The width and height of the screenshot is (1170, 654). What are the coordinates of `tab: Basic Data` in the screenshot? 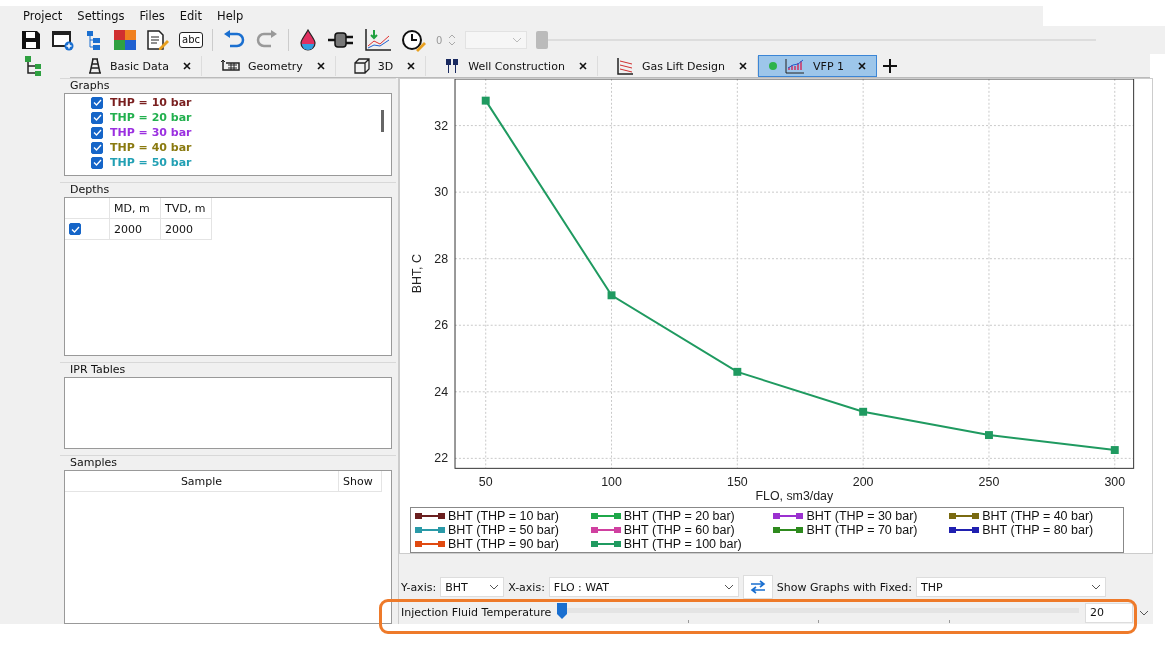 It's located at (136, 66).